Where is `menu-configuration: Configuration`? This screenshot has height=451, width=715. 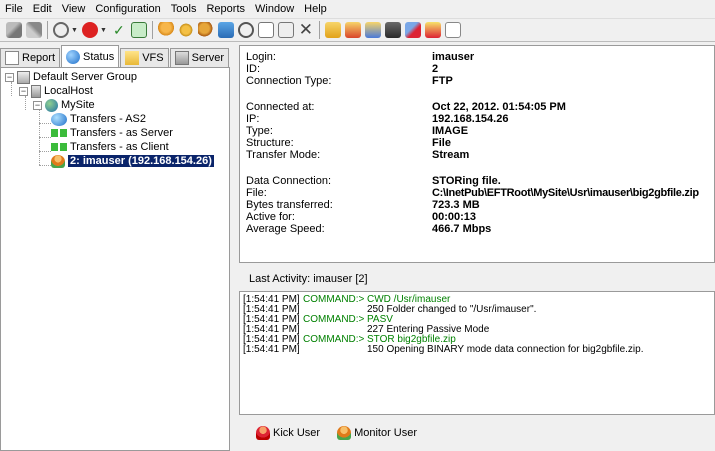
menu-configuration: Configuration is located at coordinates (127, 9).